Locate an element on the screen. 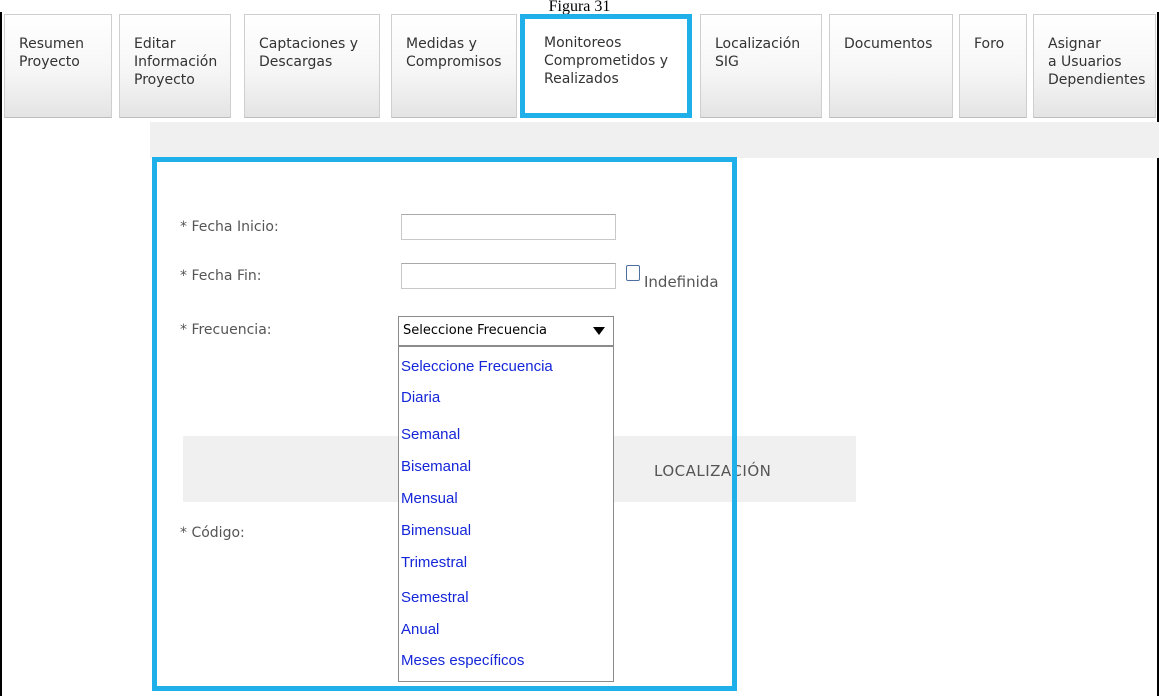 This screenshot has height=696, width=1159. option-seleccione-frecuencia: Seleccione Frecuencia is located at coordinates (477, 371).